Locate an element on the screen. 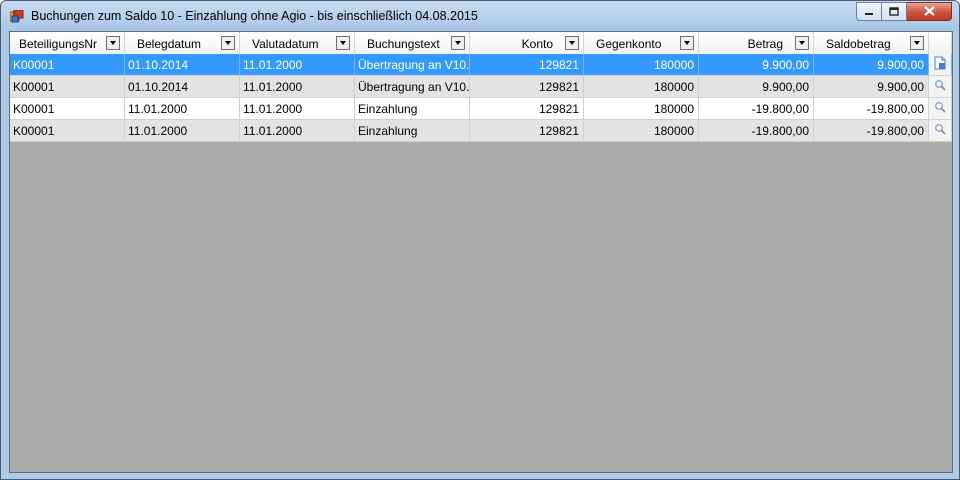  column-header-label: Gegenkonto is located at coordinates (629, 44).